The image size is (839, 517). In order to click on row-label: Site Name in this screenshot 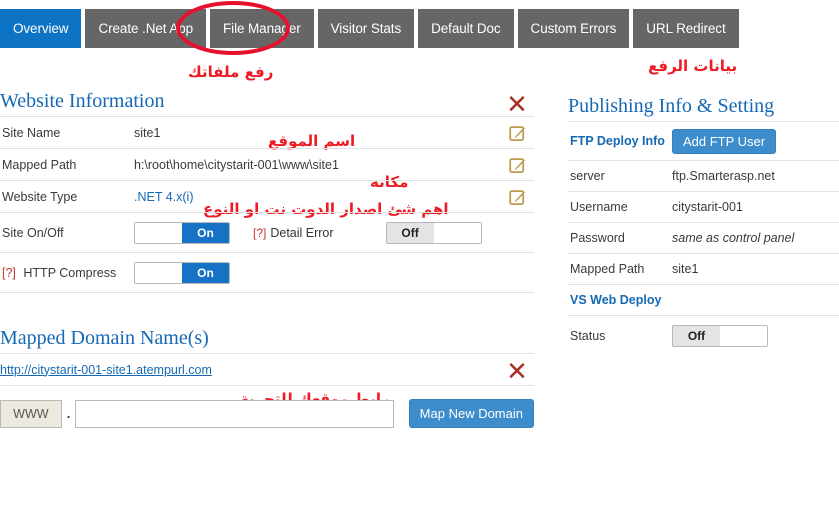, I will do `click(31, 132)`.